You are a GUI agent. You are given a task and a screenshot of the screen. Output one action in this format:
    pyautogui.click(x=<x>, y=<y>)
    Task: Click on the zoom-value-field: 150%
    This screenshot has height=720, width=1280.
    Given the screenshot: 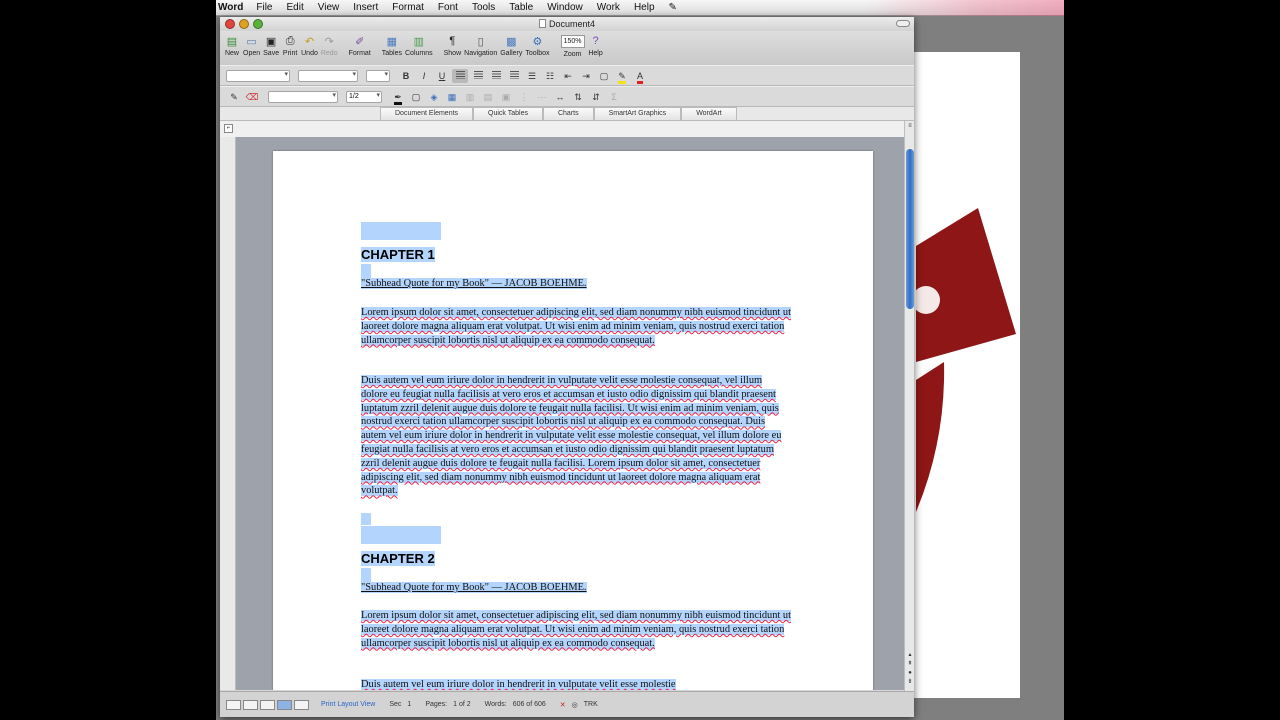 What is the action you would take?
    pyautogui.click(x=572, y=41)
    